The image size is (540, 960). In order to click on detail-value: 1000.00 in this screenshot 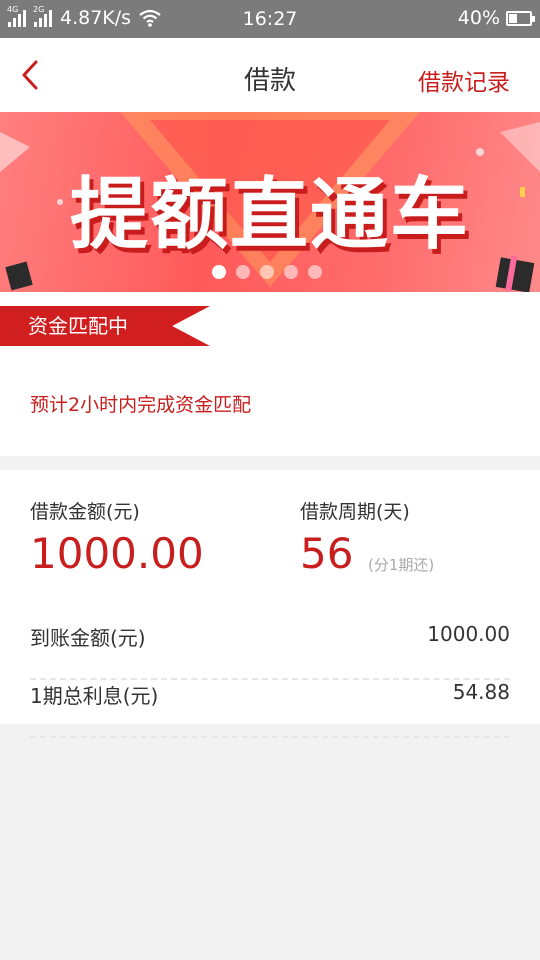, I will do `click(468, 634)`.